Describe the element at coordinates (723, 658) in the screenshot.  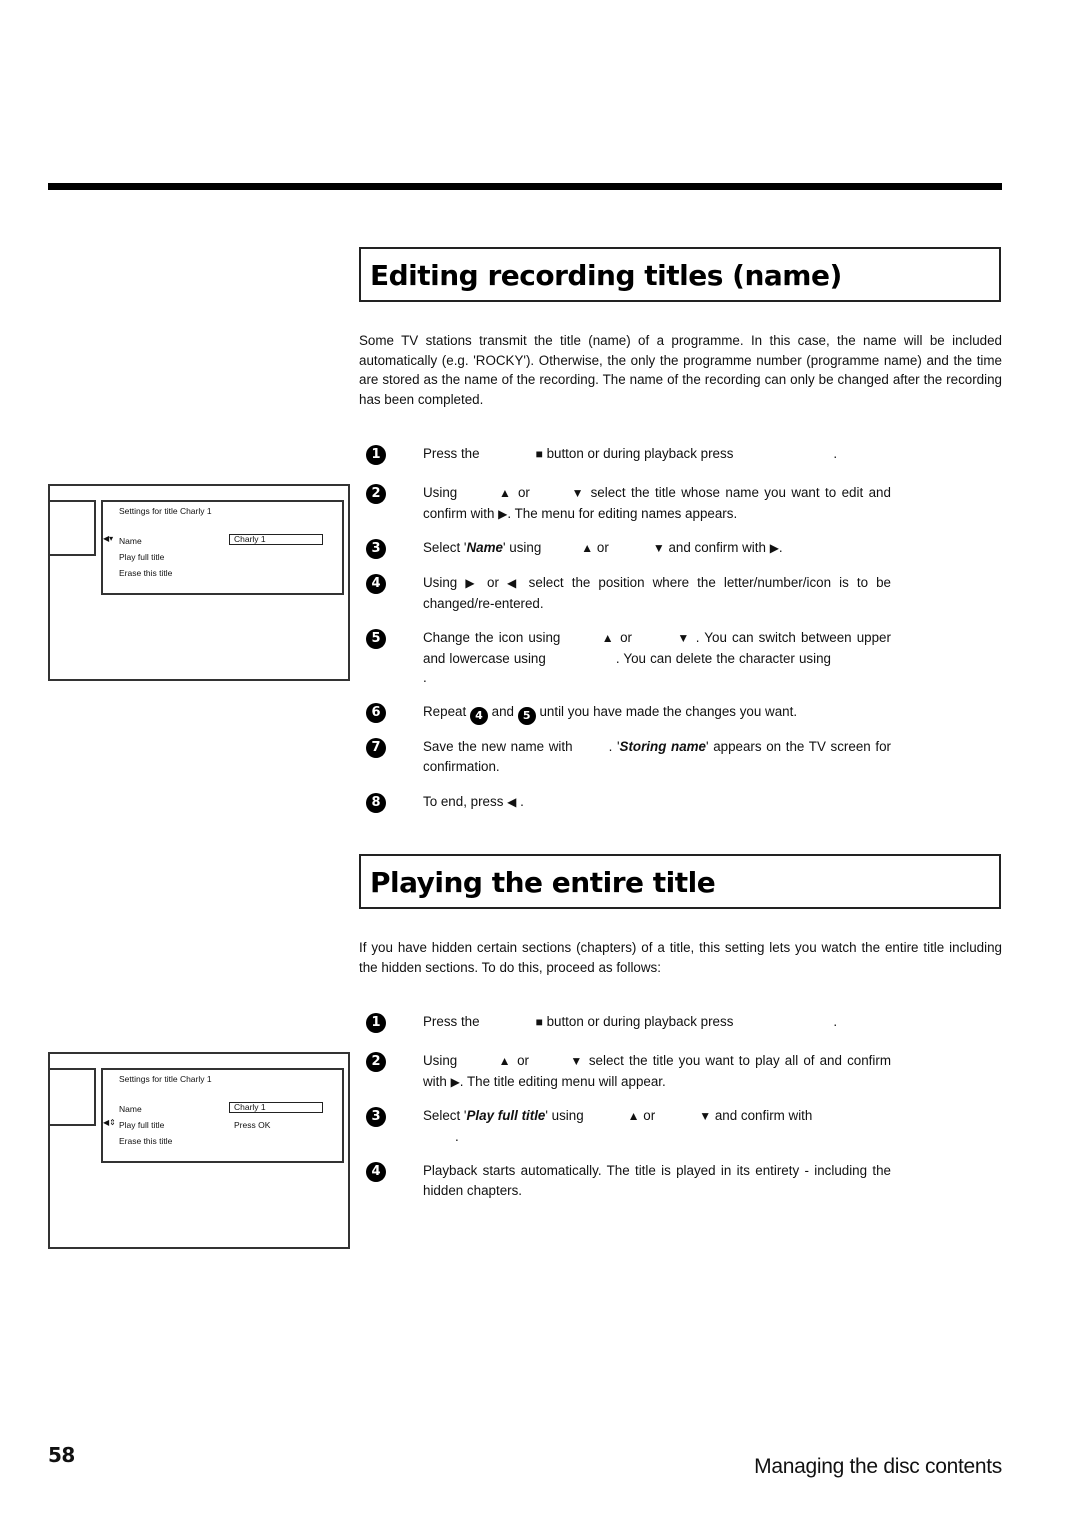
I see `step-text: . You can delete the character using` at that location.